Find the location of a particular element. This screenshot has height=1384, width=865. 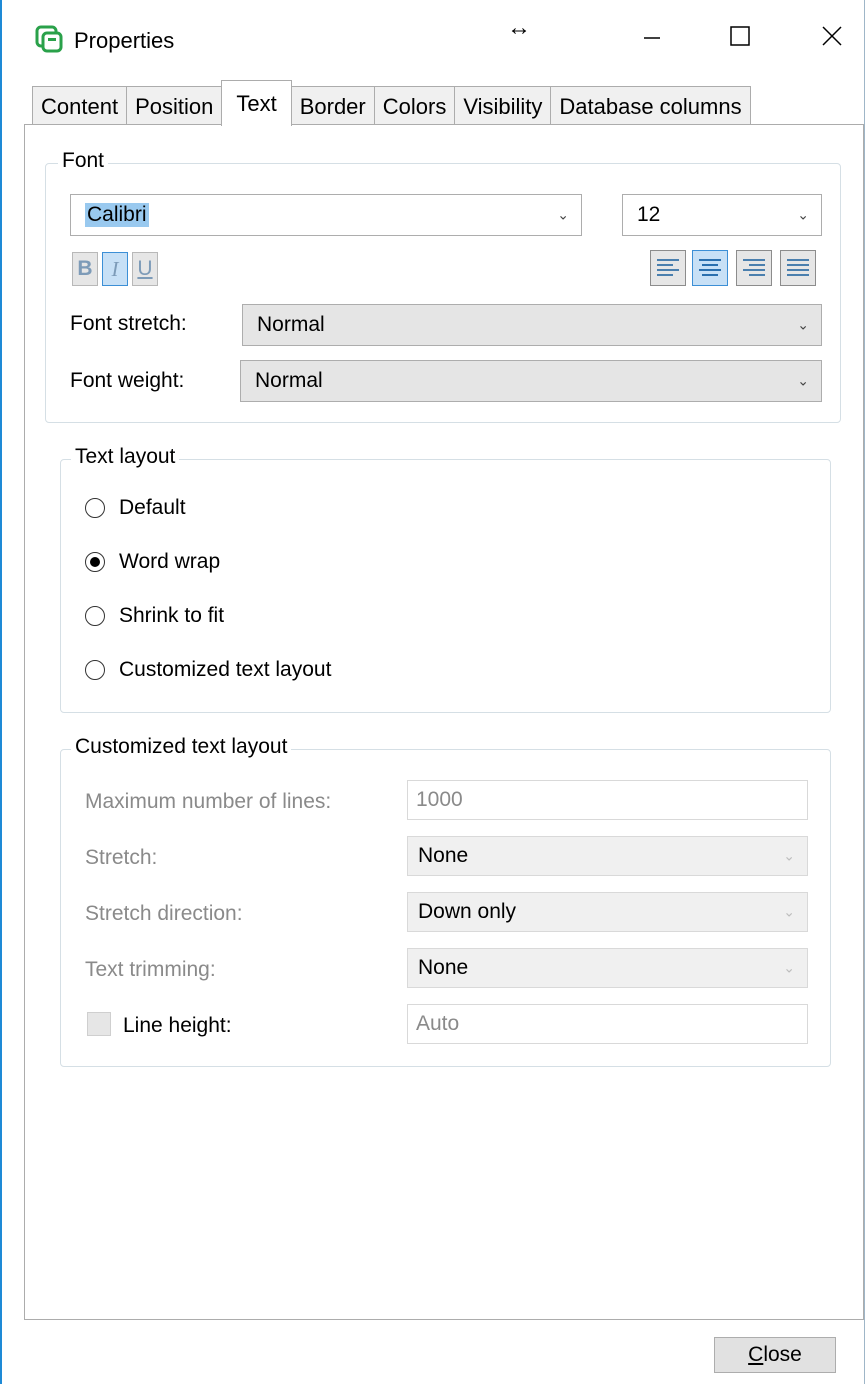

radio-label: Shrink to fit is located at coordinates (172, 615).